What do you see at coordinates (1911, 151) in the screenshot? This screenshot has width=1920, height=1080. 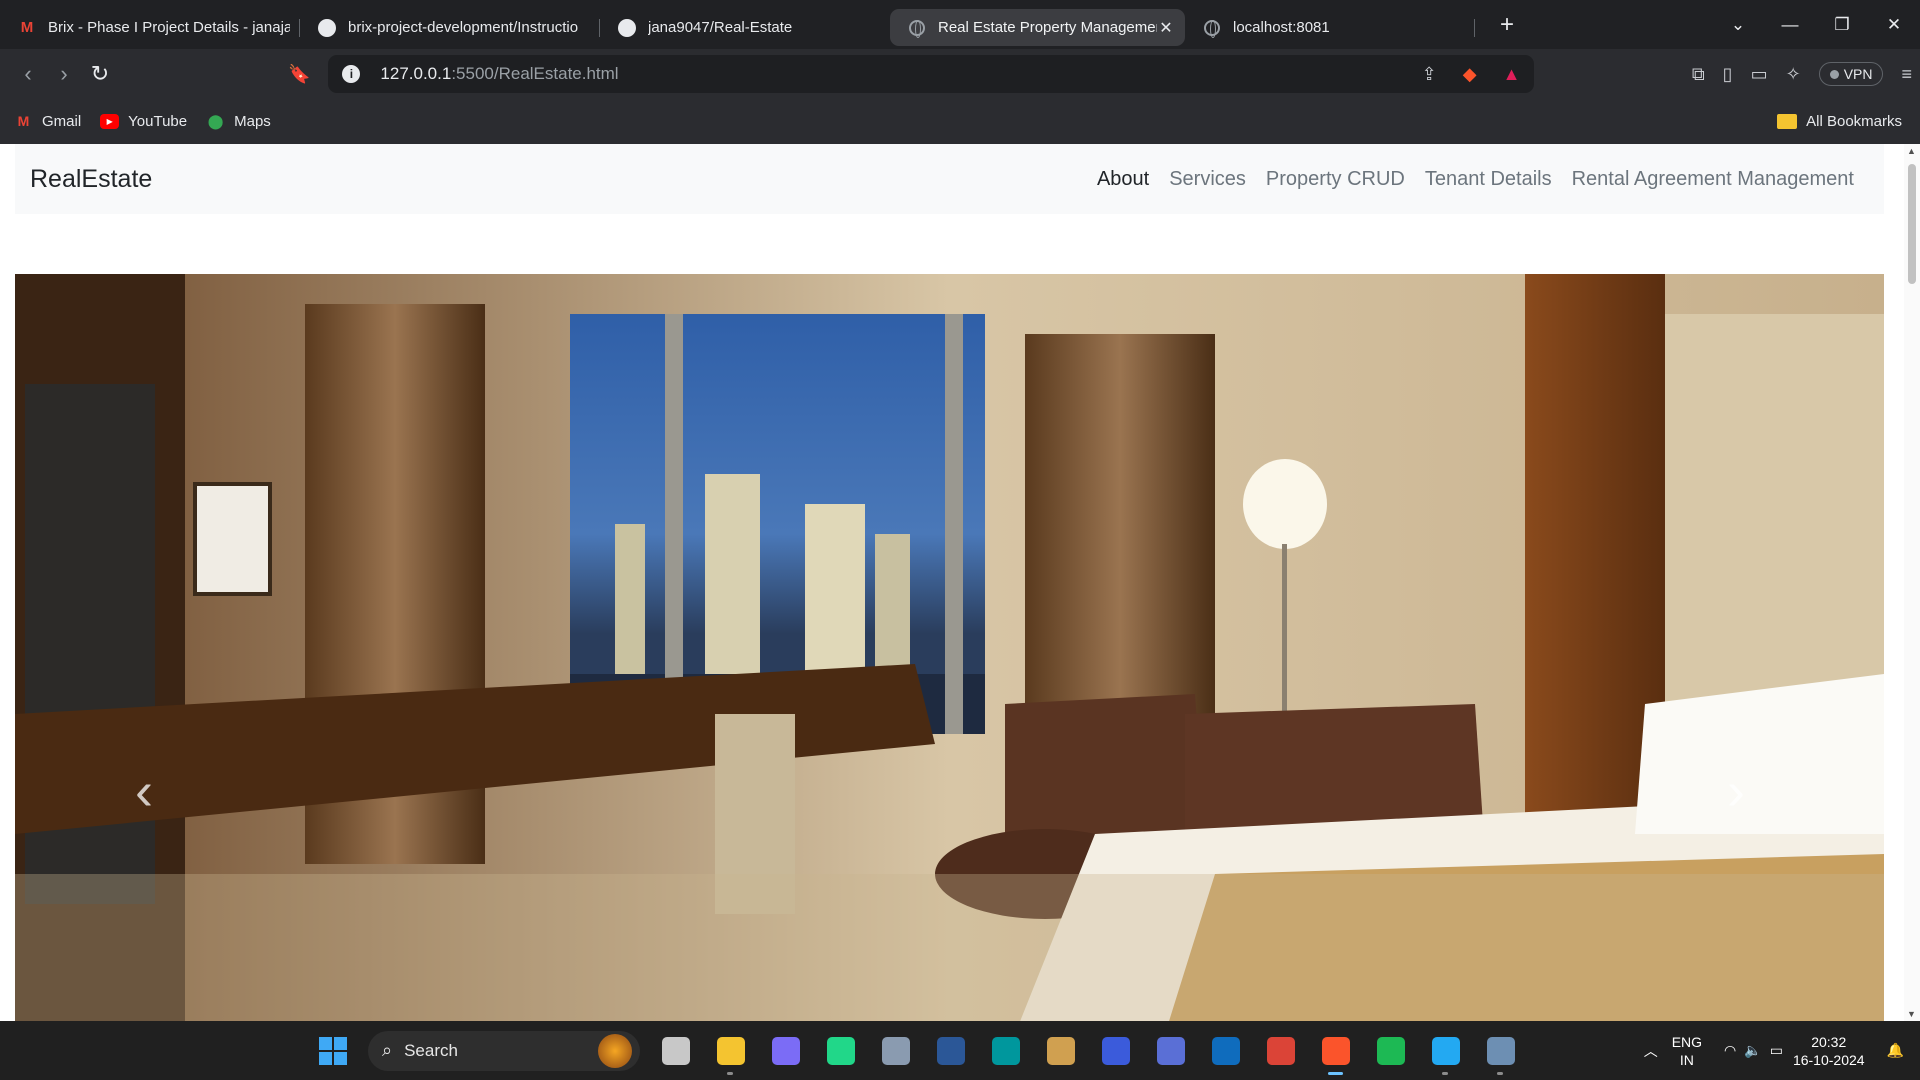 I see `scroll-up-icon: ▲` at bounding box center [1911, 151].